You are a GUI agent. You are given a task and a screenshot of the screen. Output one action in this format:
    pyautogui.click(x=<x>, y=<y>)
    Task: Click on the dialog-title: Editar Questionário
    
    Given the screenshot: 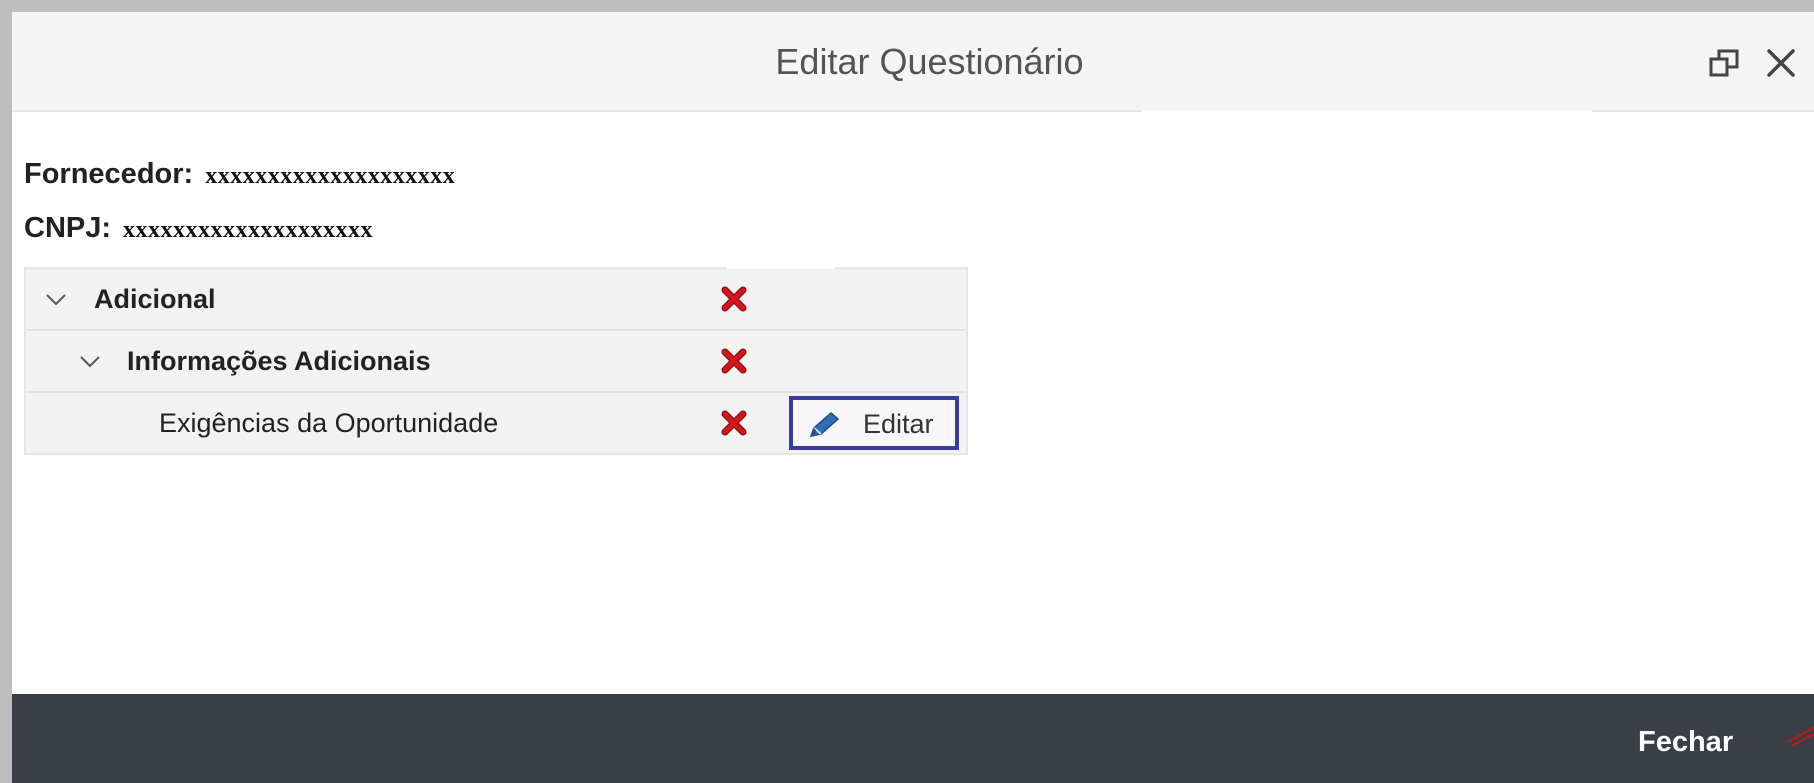 What is the action you would take?
    pyautogui.click(x=929, y=61)
    